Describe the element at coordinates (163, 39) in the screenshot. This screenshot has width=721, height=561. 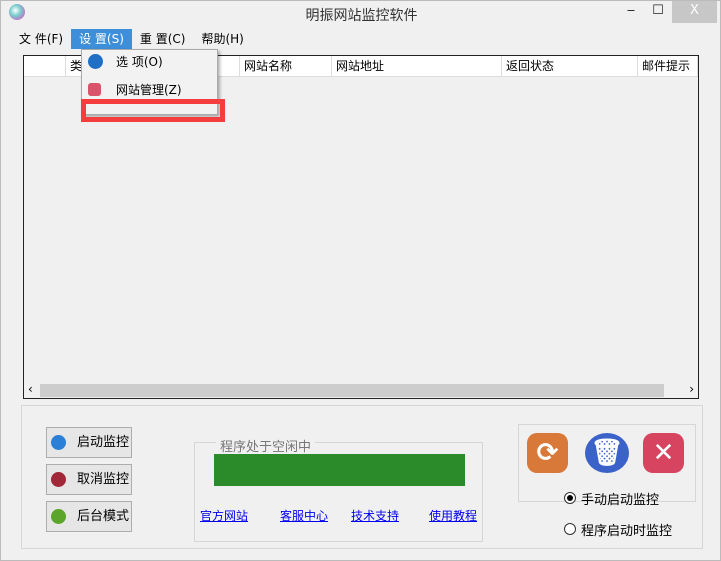
I see `menu-reset: 重 置(C)` at that location.